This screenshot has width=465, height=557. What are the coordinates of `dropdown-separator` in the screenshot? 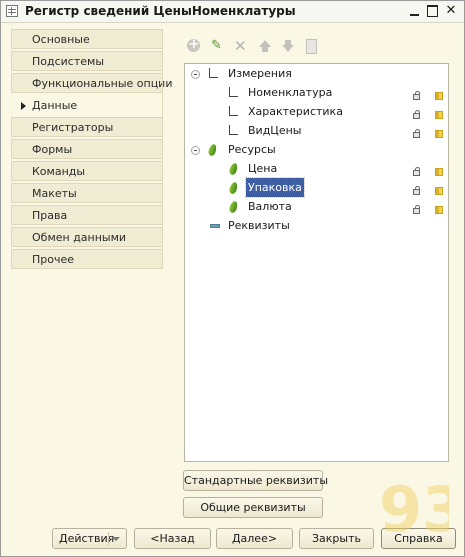 It's located at (108, 538).